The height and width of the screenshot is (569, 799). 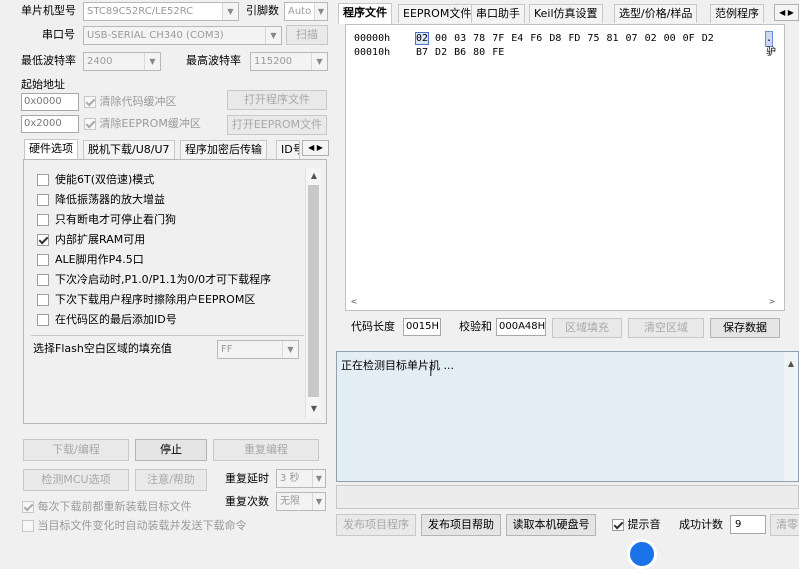 I want to click on tab-serial-assistant: 串口助手, so click(x=498, y=13).